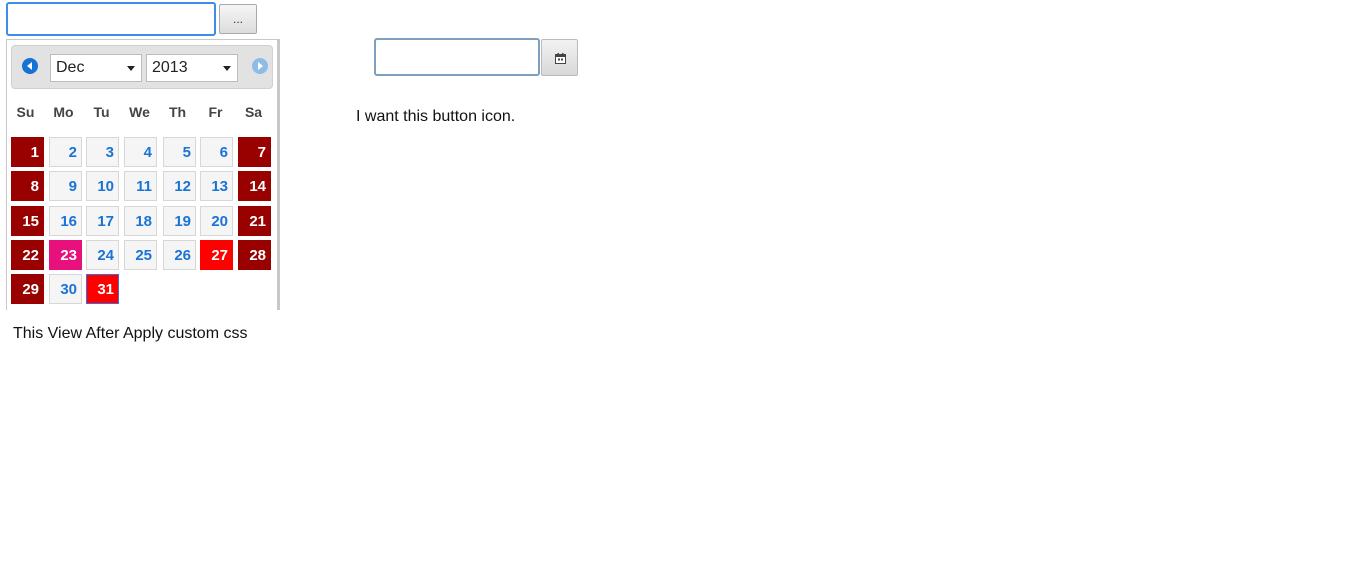  I want to click on day-cell: 14, so click(254, 186).